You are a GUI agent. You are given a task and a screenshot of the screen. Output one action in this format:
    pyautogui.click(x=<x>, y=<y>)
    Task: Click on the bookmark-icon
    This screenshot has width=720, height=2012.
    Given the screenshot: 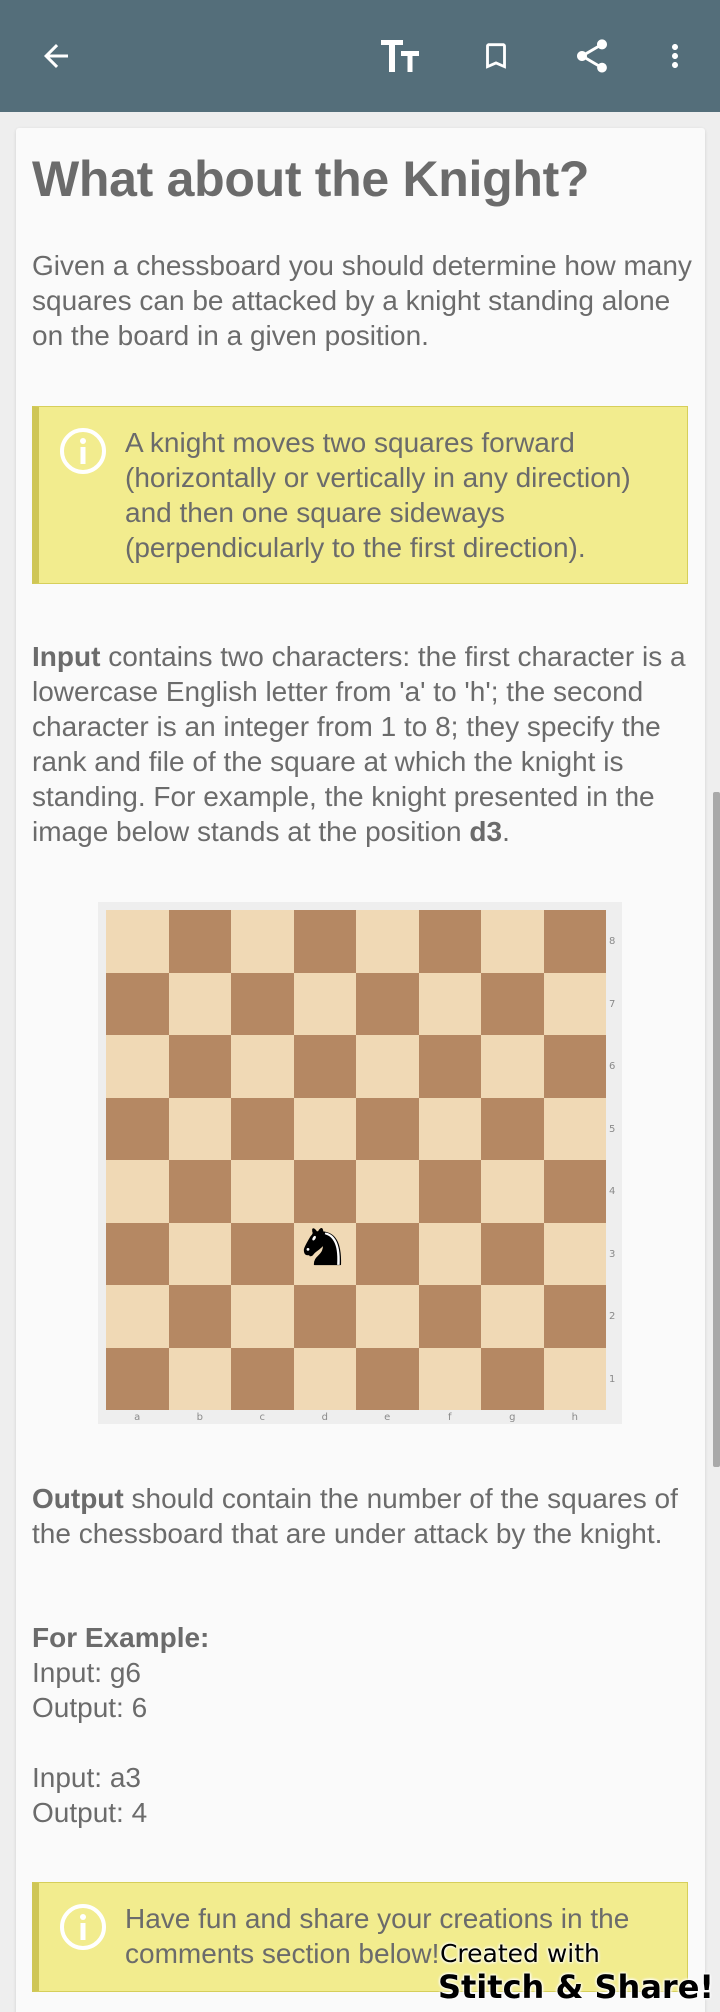 What is the action you would take?
    pyautogui.click(x=496, y=56)
    